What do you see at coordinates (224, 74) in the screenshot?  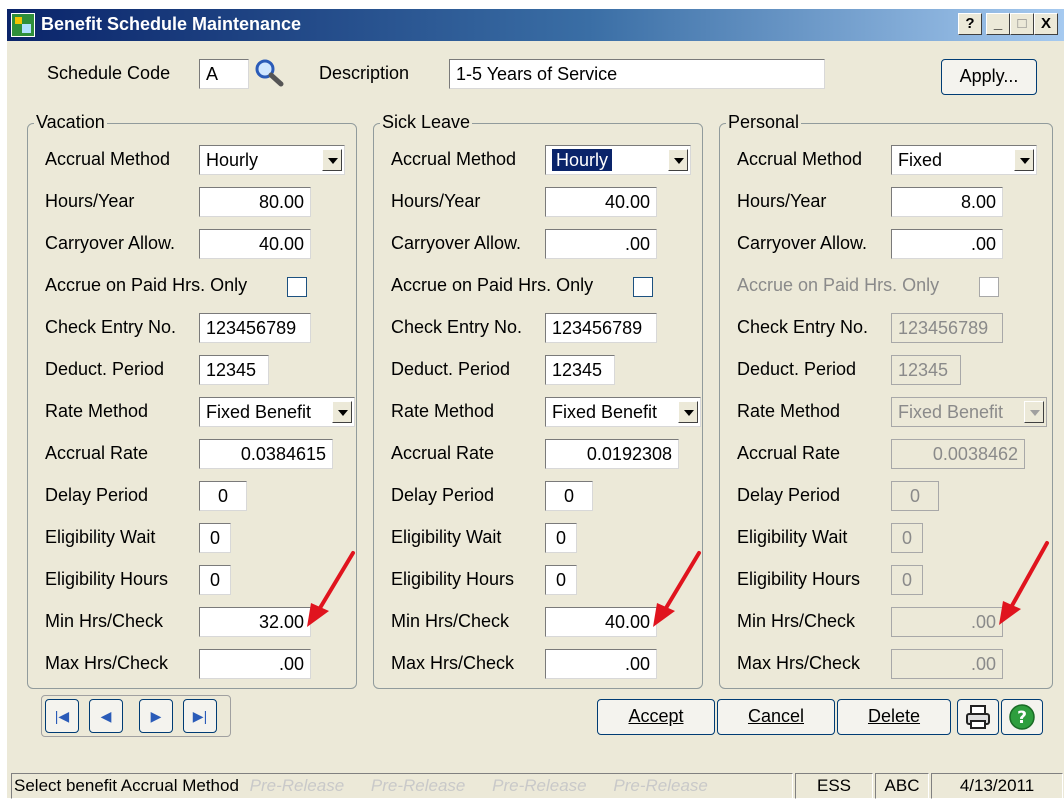 I see `schedule-code-input: A` at bounding box center [224, 74].